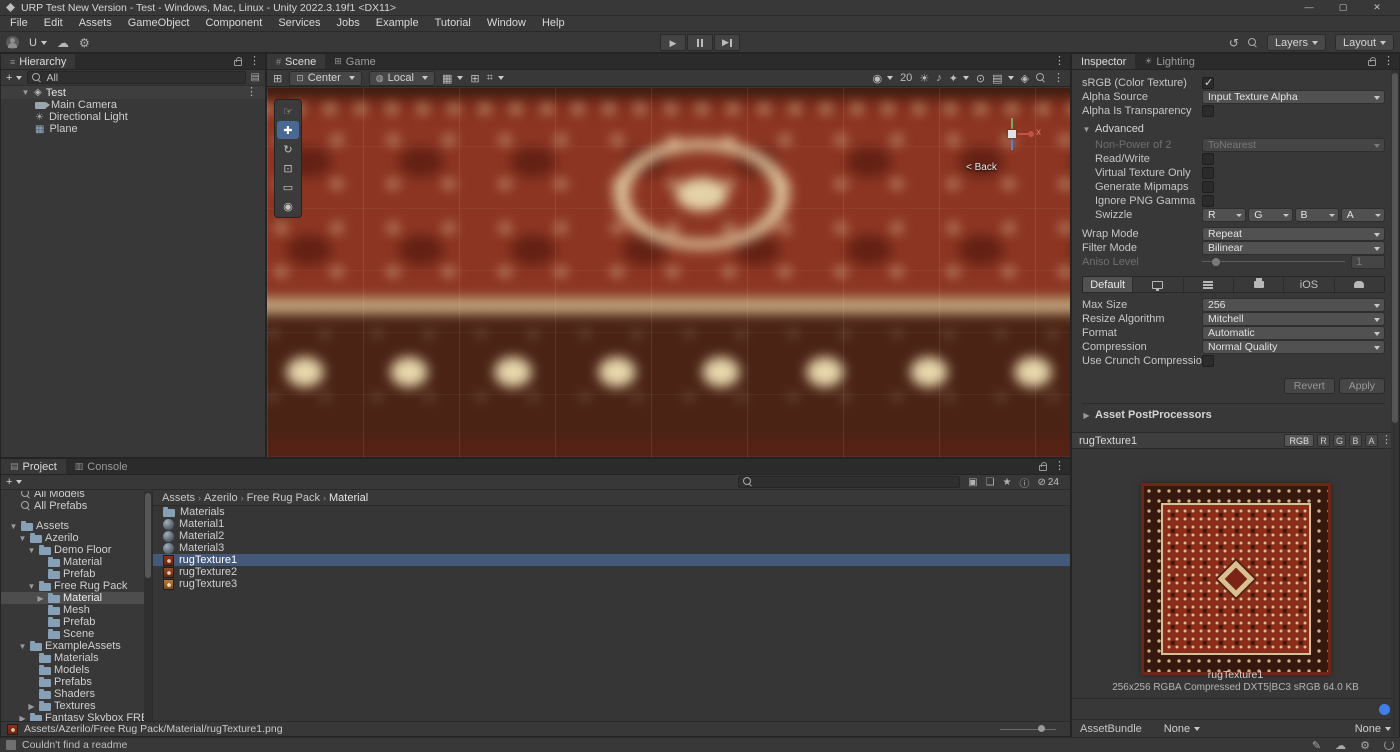 Image resolution: width=1400 pixels, height=752 pixels. What do you see at coordinates (1182, 729) in the screenshot?
I see `assetbundle-dropdown: None` at bounding box center [1182, 729].